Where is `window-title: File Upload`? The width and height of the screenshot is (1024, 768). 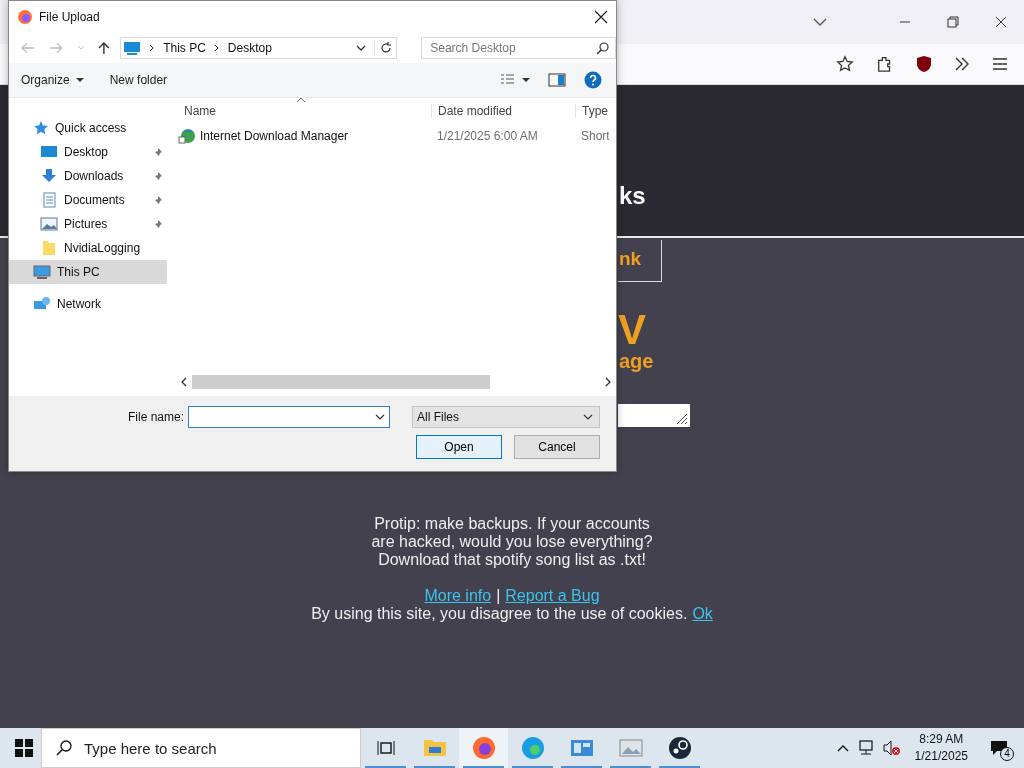
window-title: File Upload is located at coordinates (69, 17).